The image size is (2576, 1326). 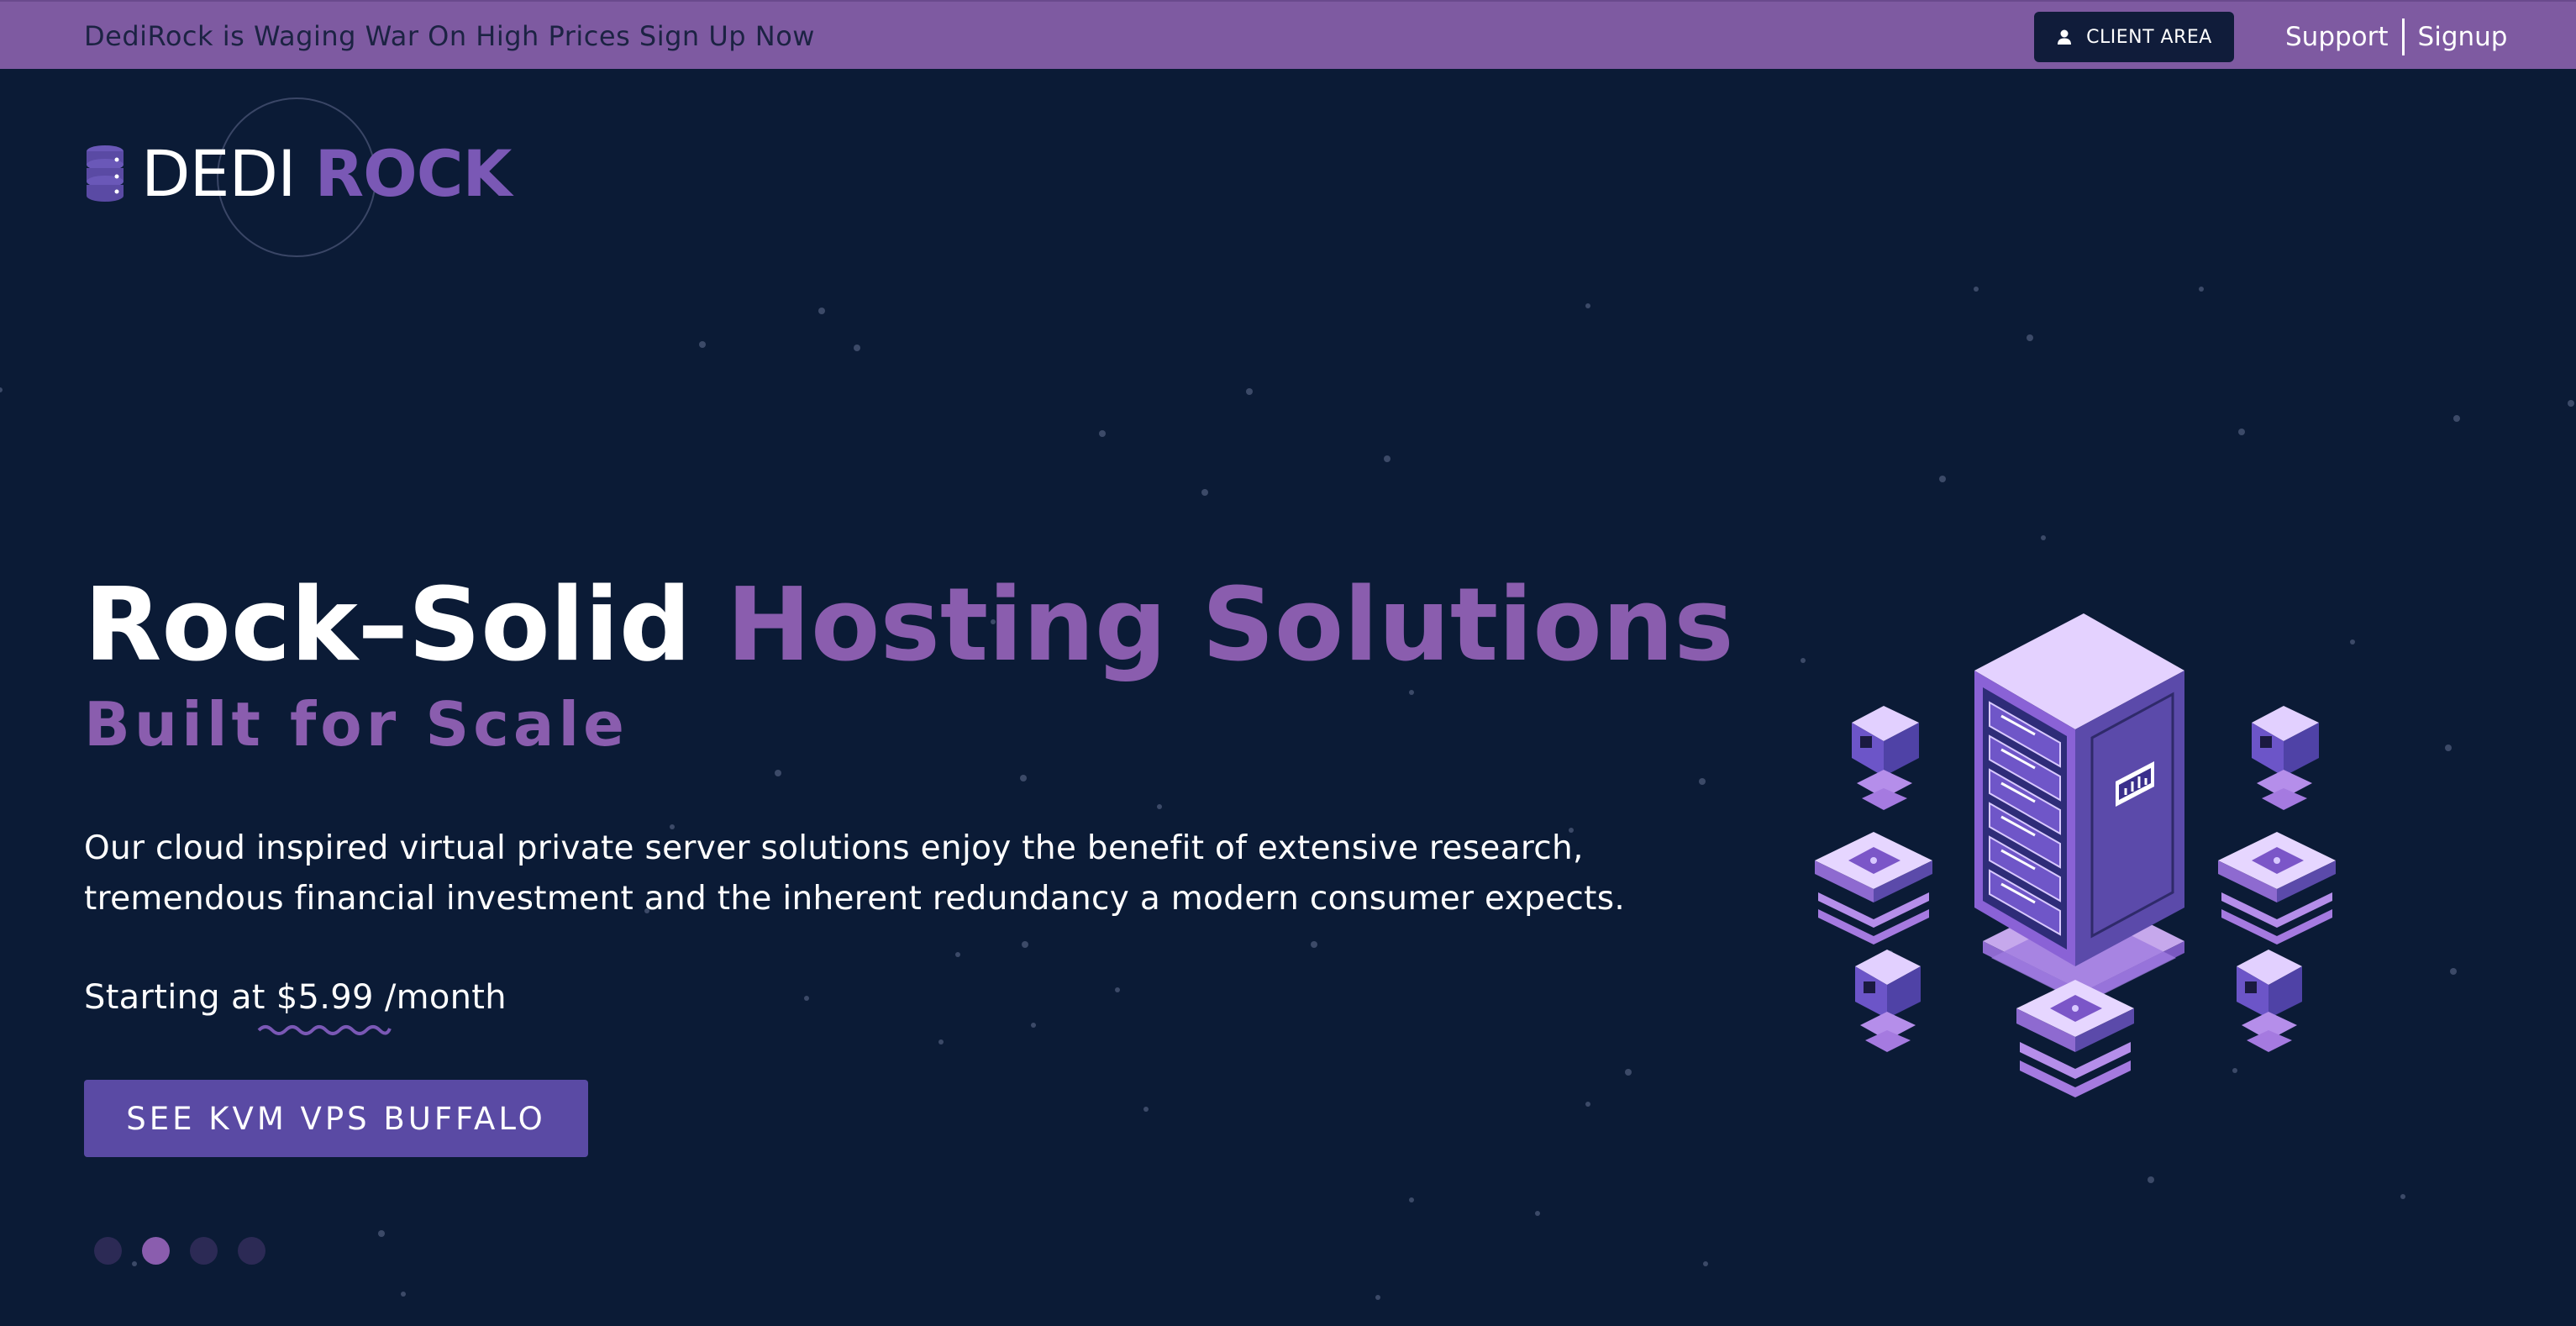 I want to click on top-links: Support Signup, so click(x=2396, y=36).